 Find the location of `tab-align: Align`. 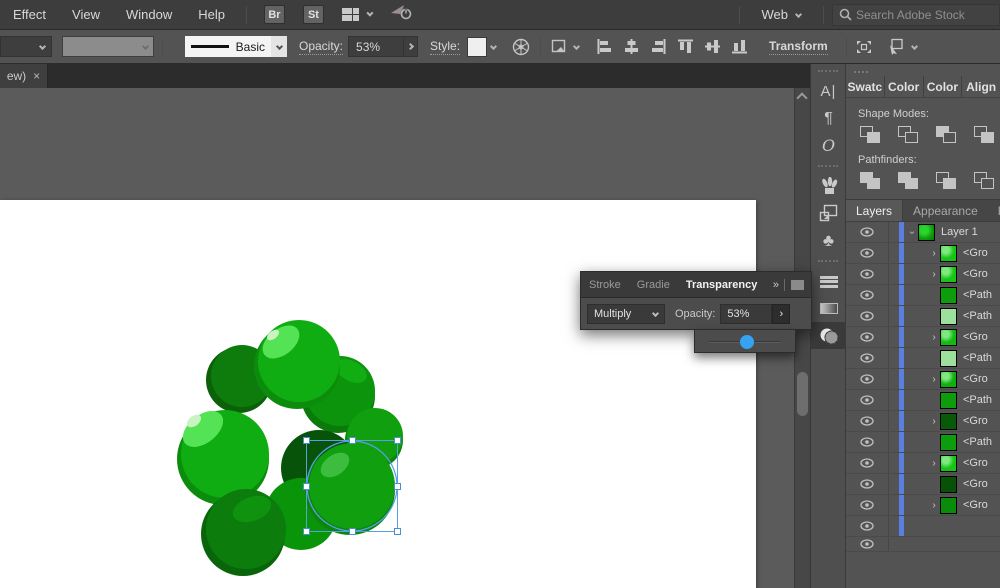

tab-align: Align is located at coordinates (981, 86).